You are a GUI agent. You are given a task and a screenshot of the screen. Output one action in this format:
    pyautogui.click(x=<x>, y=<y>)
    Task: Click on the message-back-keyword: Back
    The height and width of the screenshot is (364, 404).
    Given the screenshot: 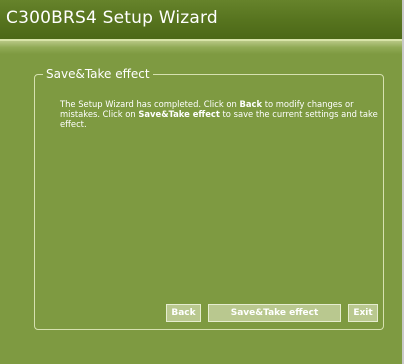 What is the action you would take?
    pyautogui.click(x=251, y=104)
    